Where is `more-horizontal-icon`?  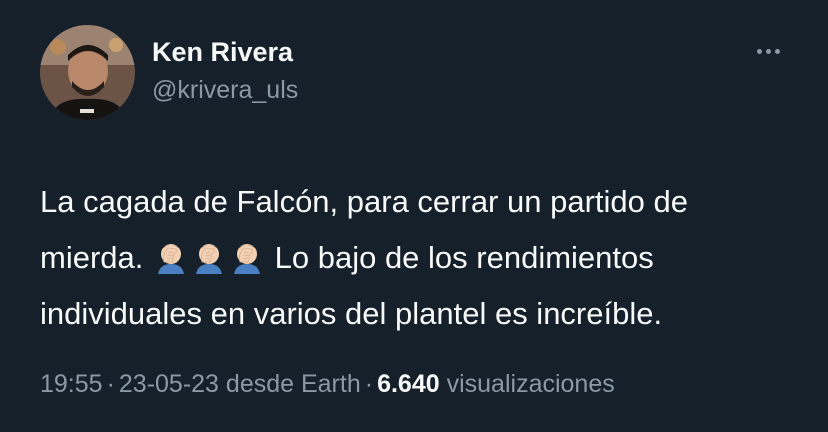
more-horizontal-icon is located at coordinates (768, 51).